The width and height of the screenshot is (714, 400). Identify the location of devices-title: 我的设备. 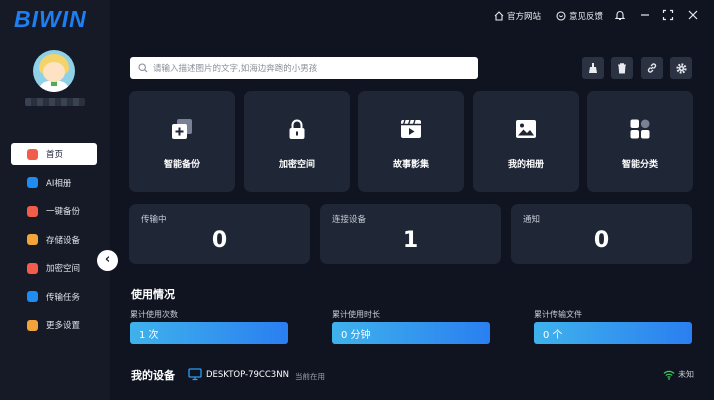
(153, 375).